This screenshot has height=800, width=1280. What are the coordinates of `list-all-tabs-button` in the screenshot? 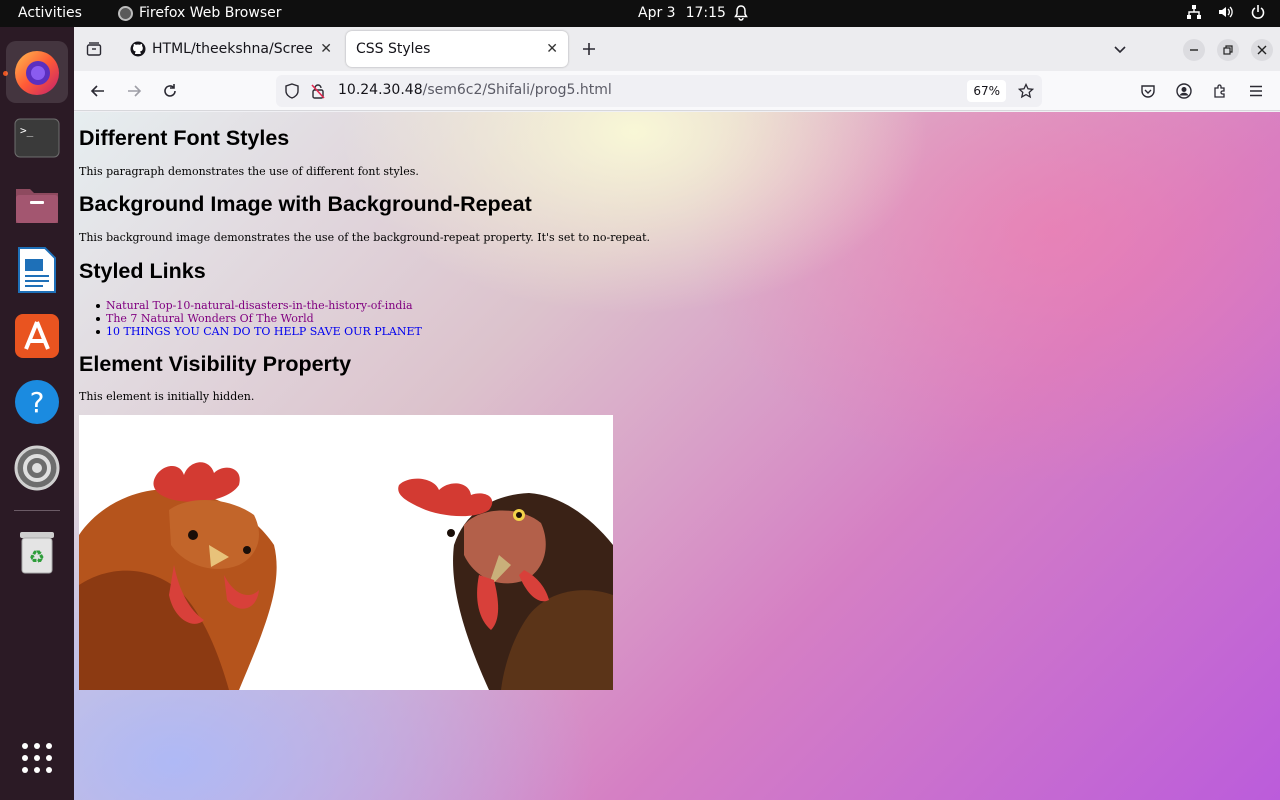 It's located at (1120, 49).